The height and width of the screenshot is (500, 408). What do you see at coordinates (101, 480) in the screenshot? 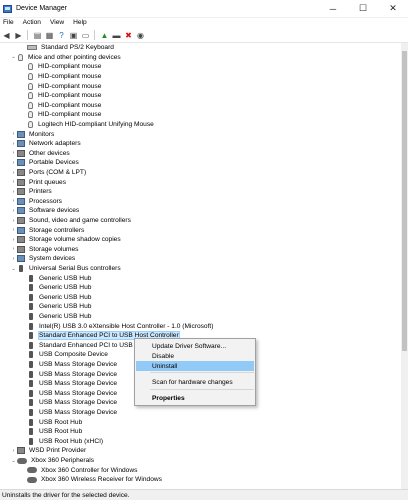
I see `tree-item-label: Xbox 360 Wireless Receiver for Windows` at bounding box center [101, 480].